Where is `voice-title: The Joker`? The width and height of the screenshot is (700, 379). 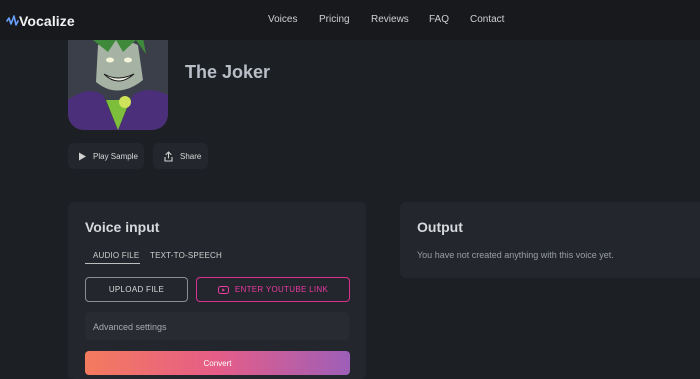
voice-title: The Joker is located at coordinates (228, 72).